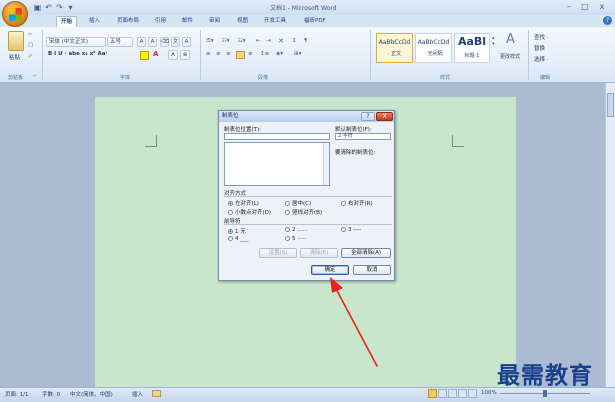 Image resolution: width=615 pixels, height=402 pixels. Describe the element at coordinates (462, 393) in the screenshot. I see `outline-view-icon` at that location.